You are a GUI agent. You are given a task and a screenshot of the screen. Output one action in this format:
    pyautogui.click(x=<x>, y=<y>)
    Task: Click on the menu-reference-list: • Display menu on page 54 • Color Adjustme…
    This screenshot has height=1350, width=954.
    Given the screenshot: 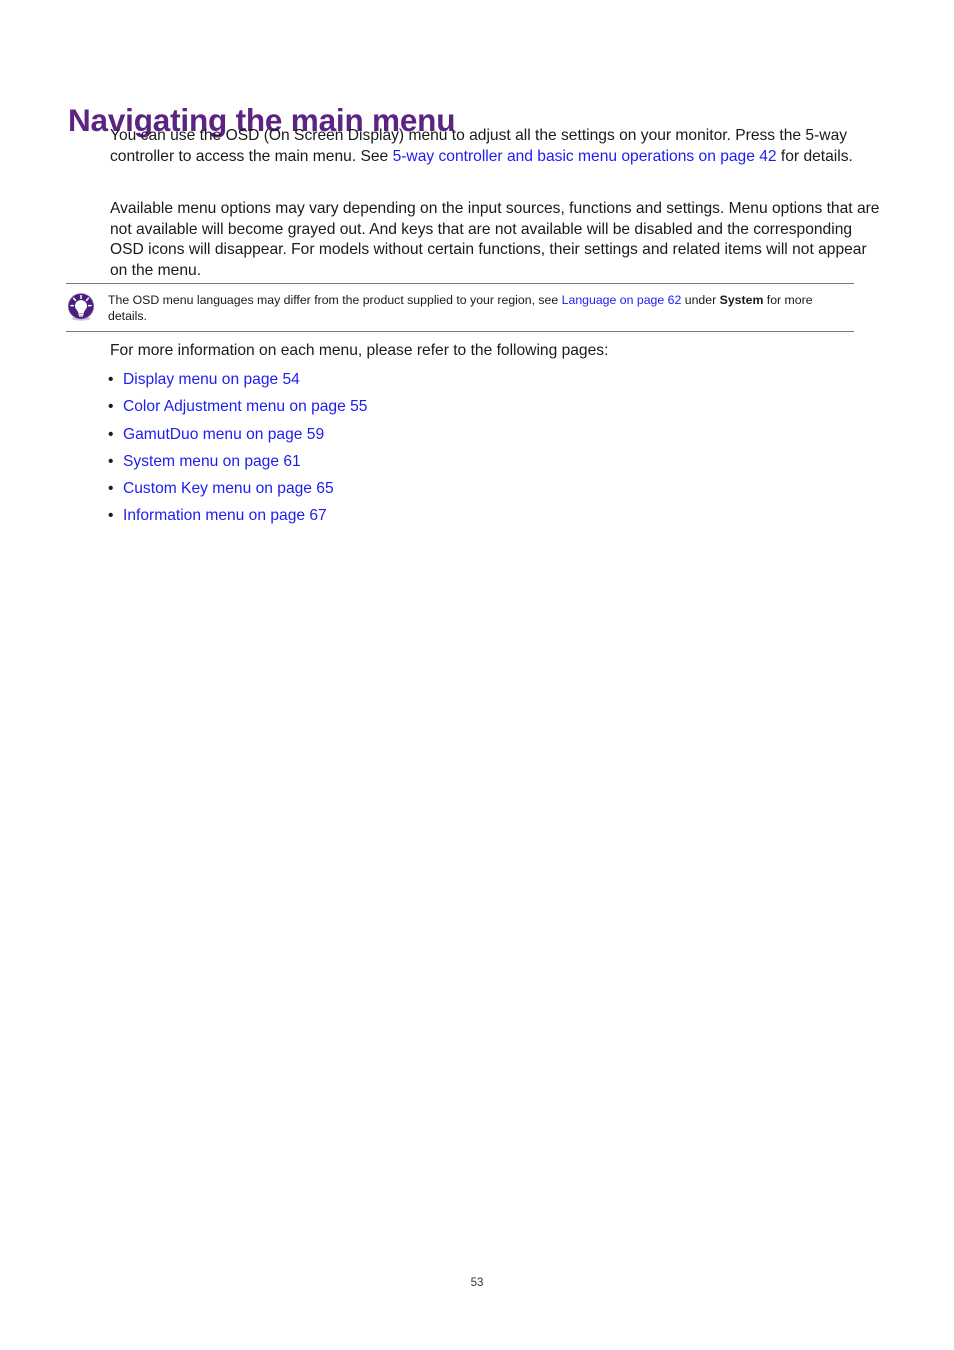 What is the action you would take?
    pyautogui.click(x=237, y=448)
    